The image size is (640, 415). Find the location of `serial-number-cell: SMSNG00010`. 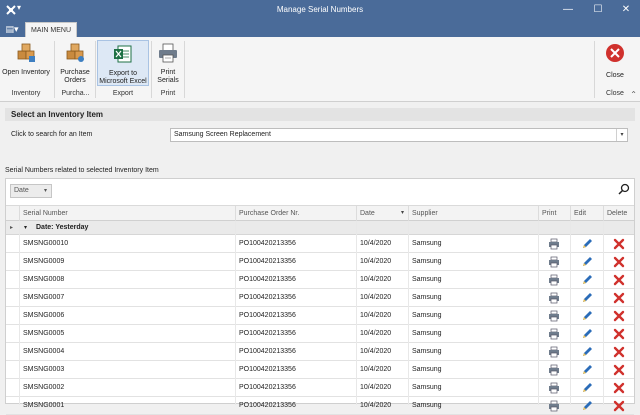

serial-number-cell: SMSNG00010 is located at coordinates (127, 244).